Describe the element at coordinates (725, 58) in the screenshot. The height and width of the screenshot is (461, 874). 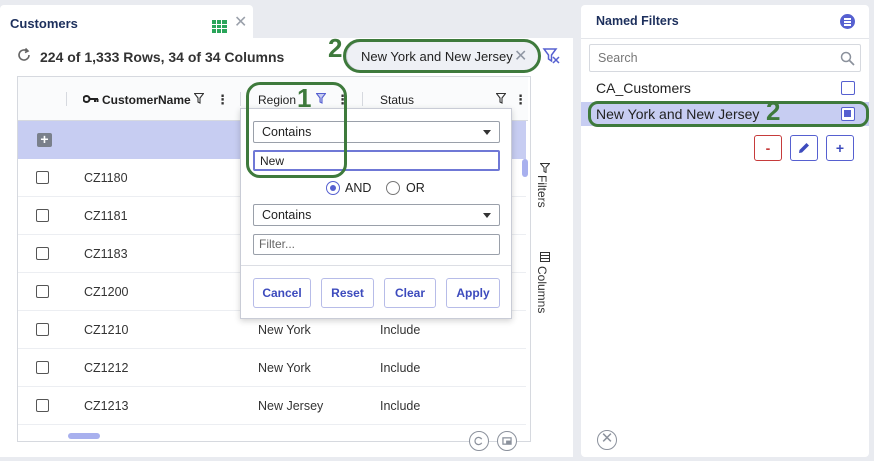
I see `named-filter-search-box: Search` at that location.